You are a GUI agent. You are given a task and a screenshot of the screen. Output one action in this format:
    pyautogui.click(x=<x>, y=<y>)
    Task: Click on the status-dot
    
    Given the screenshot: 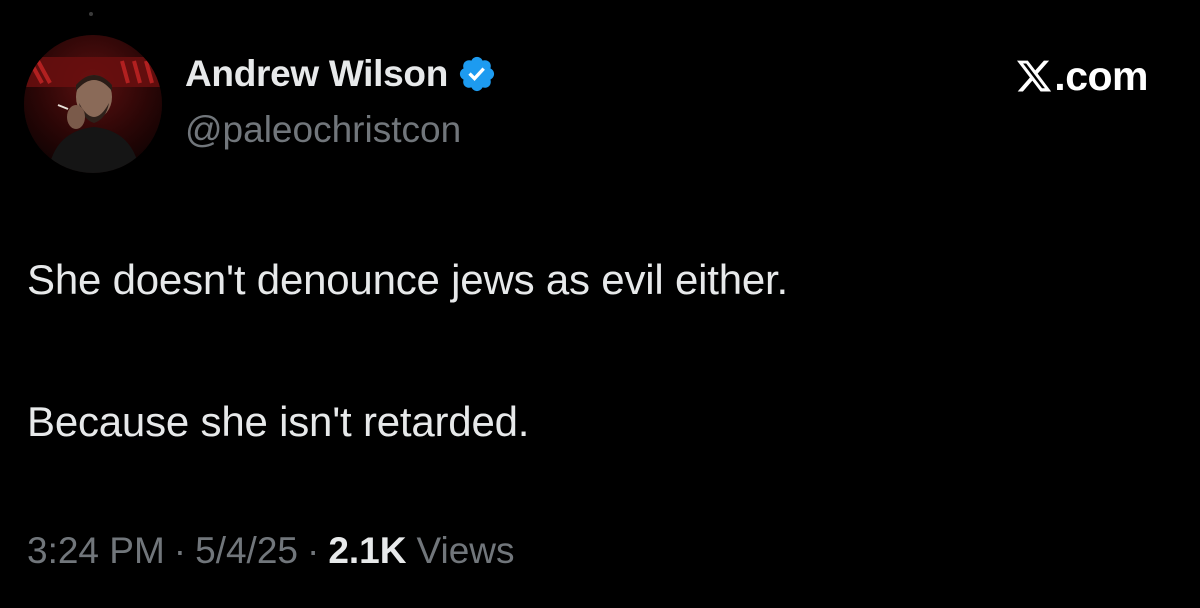 What is the action you would take?
    pyautogui.click(x=91, y=14)
    